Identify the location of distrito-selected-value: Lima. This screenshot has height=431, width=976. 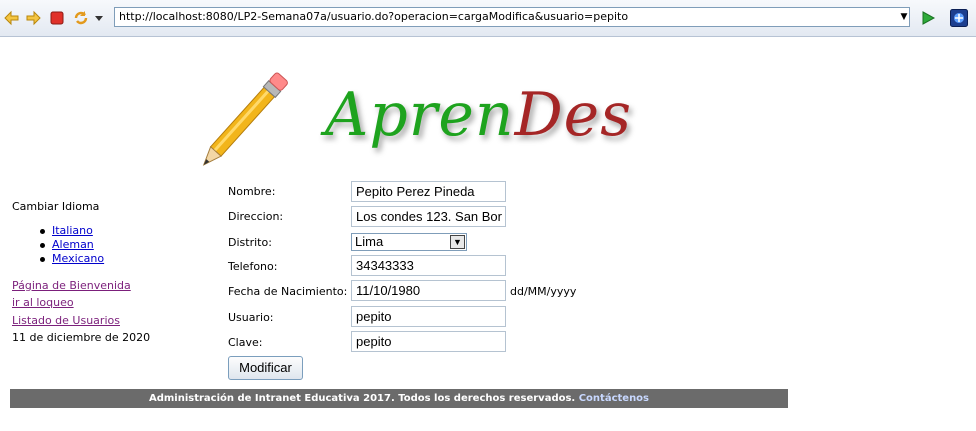
(369, 241).